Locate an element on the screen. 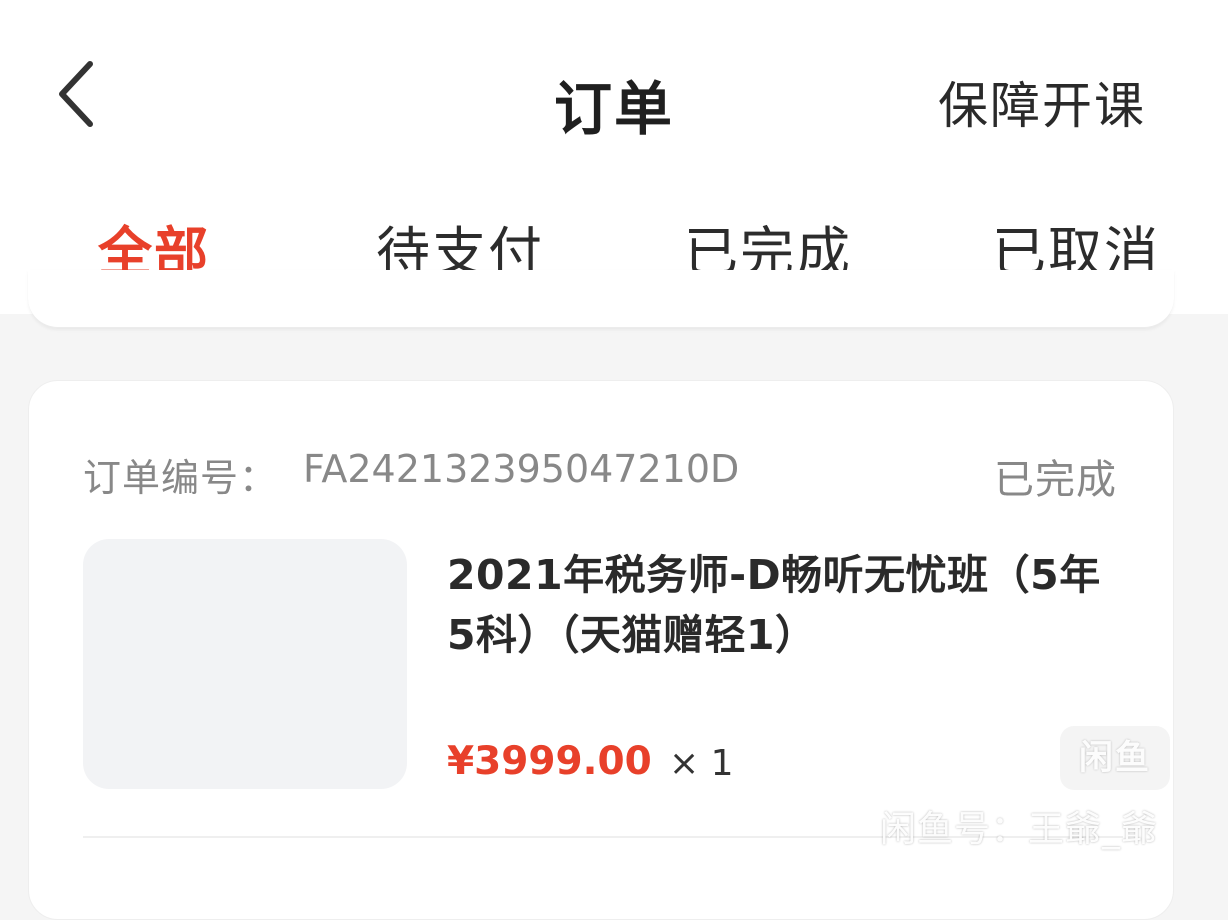 This screenshot has width=1228, height=920. previous-order-card-edge is located at coordinates (601, 299).